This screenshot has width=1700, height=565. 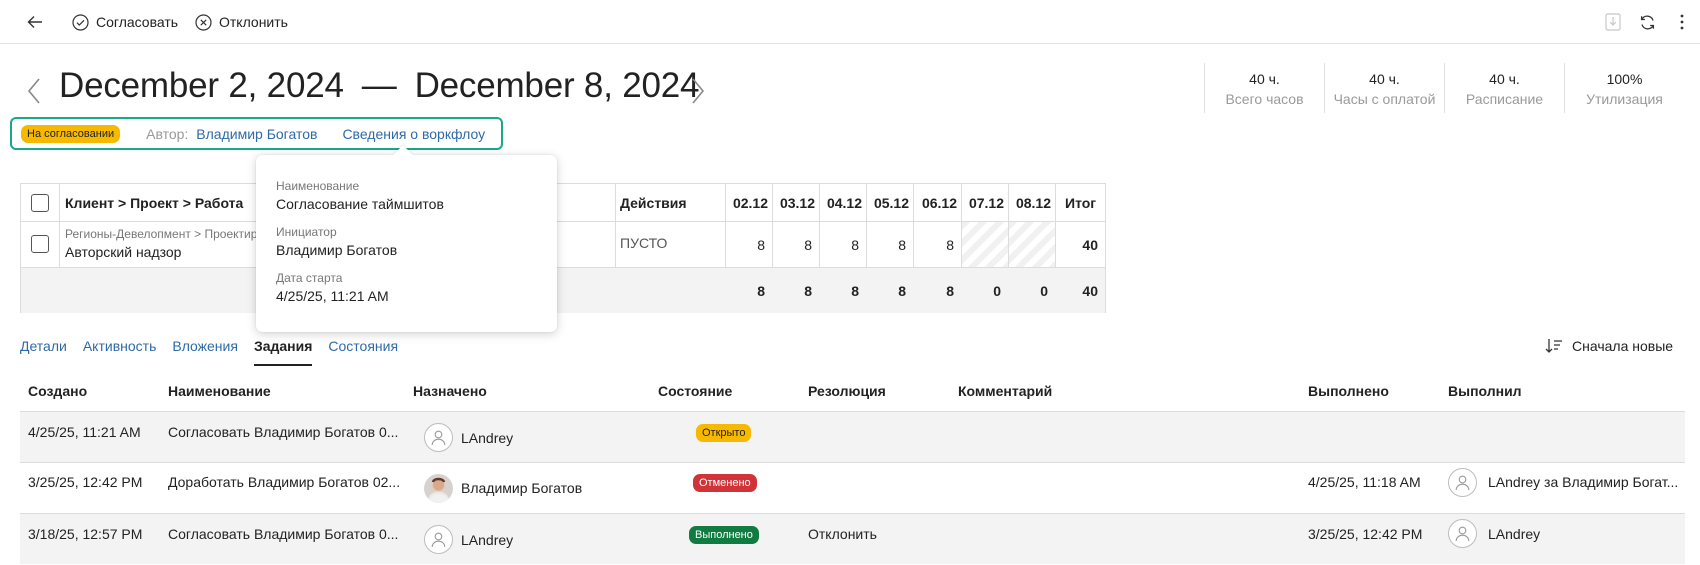 I want to click on tab-states: Состояния, so click(x=363, y=352).